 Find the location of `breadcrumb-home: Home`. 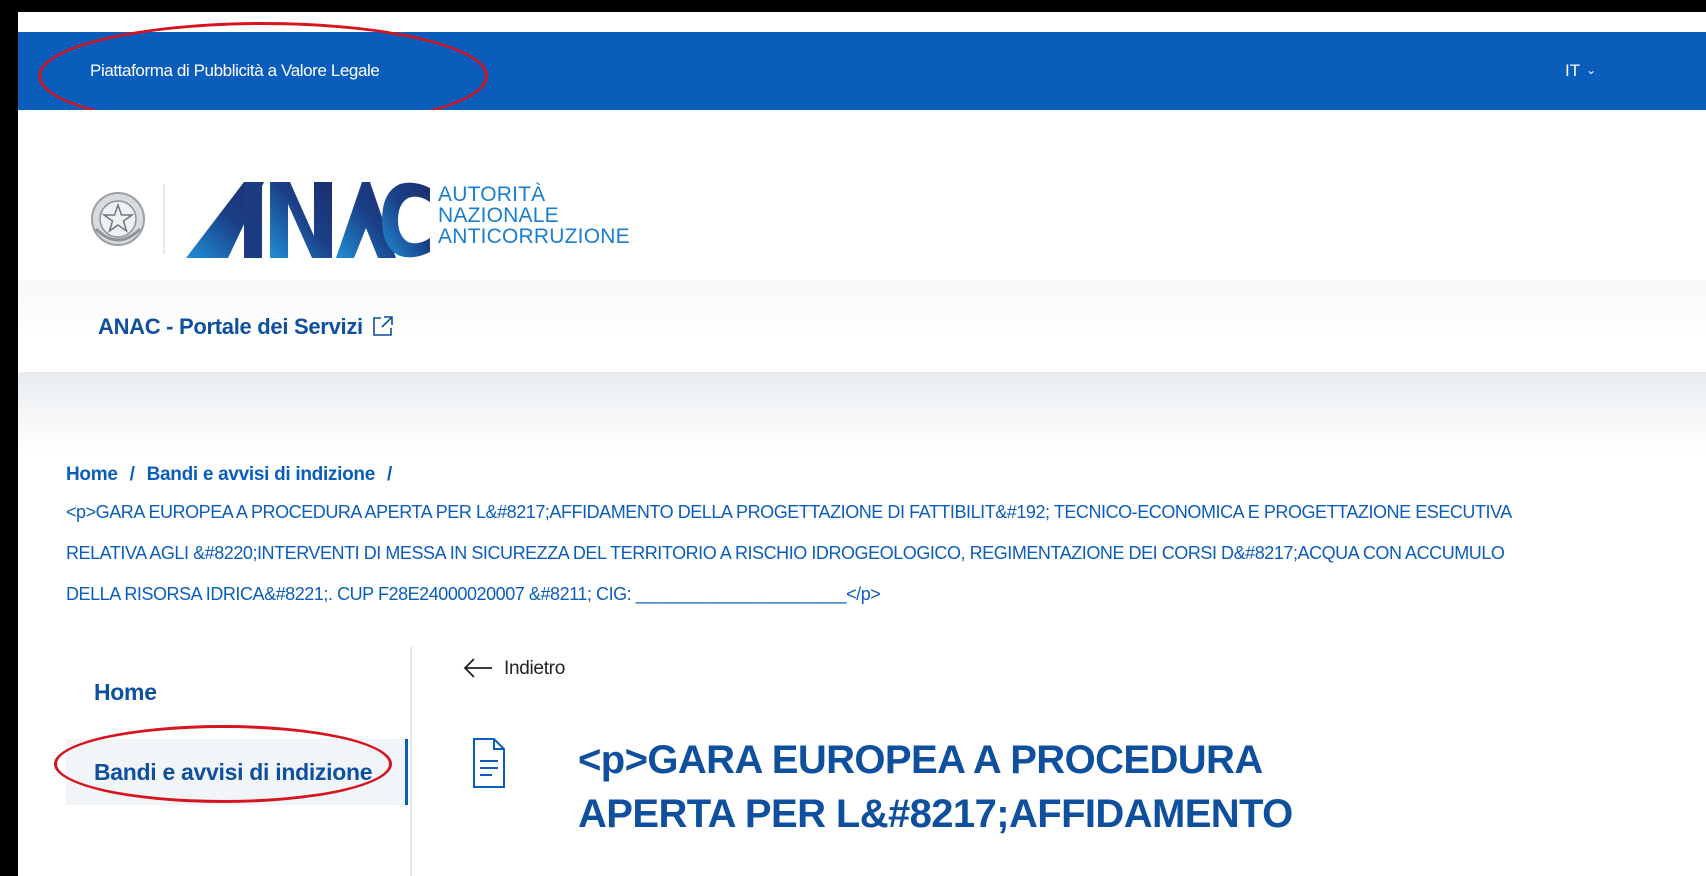

breadcrumb-home: Home is located at coordinates (92, 474).